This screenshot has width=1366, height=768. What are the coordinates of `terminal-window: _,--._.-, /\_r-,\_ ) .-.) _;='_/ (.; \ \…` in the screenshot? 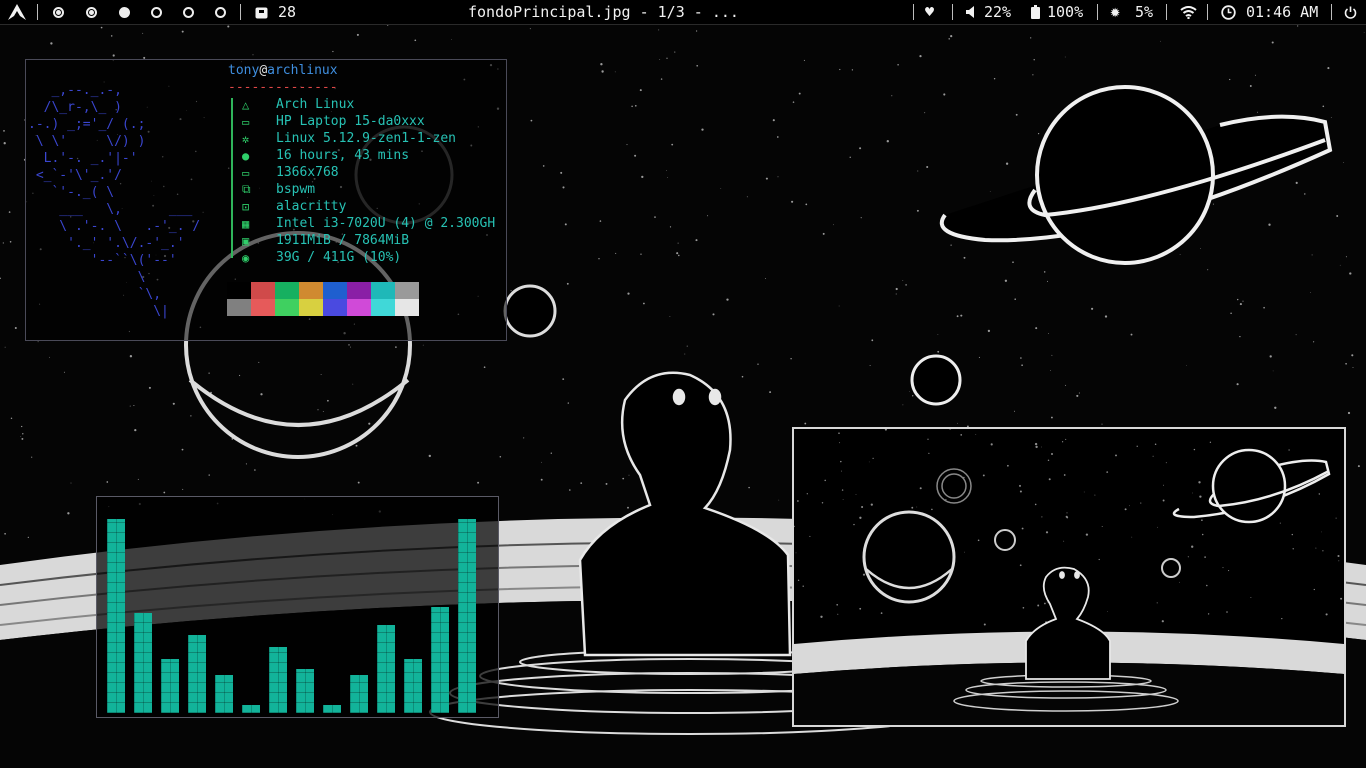 It's located at (266, 200).